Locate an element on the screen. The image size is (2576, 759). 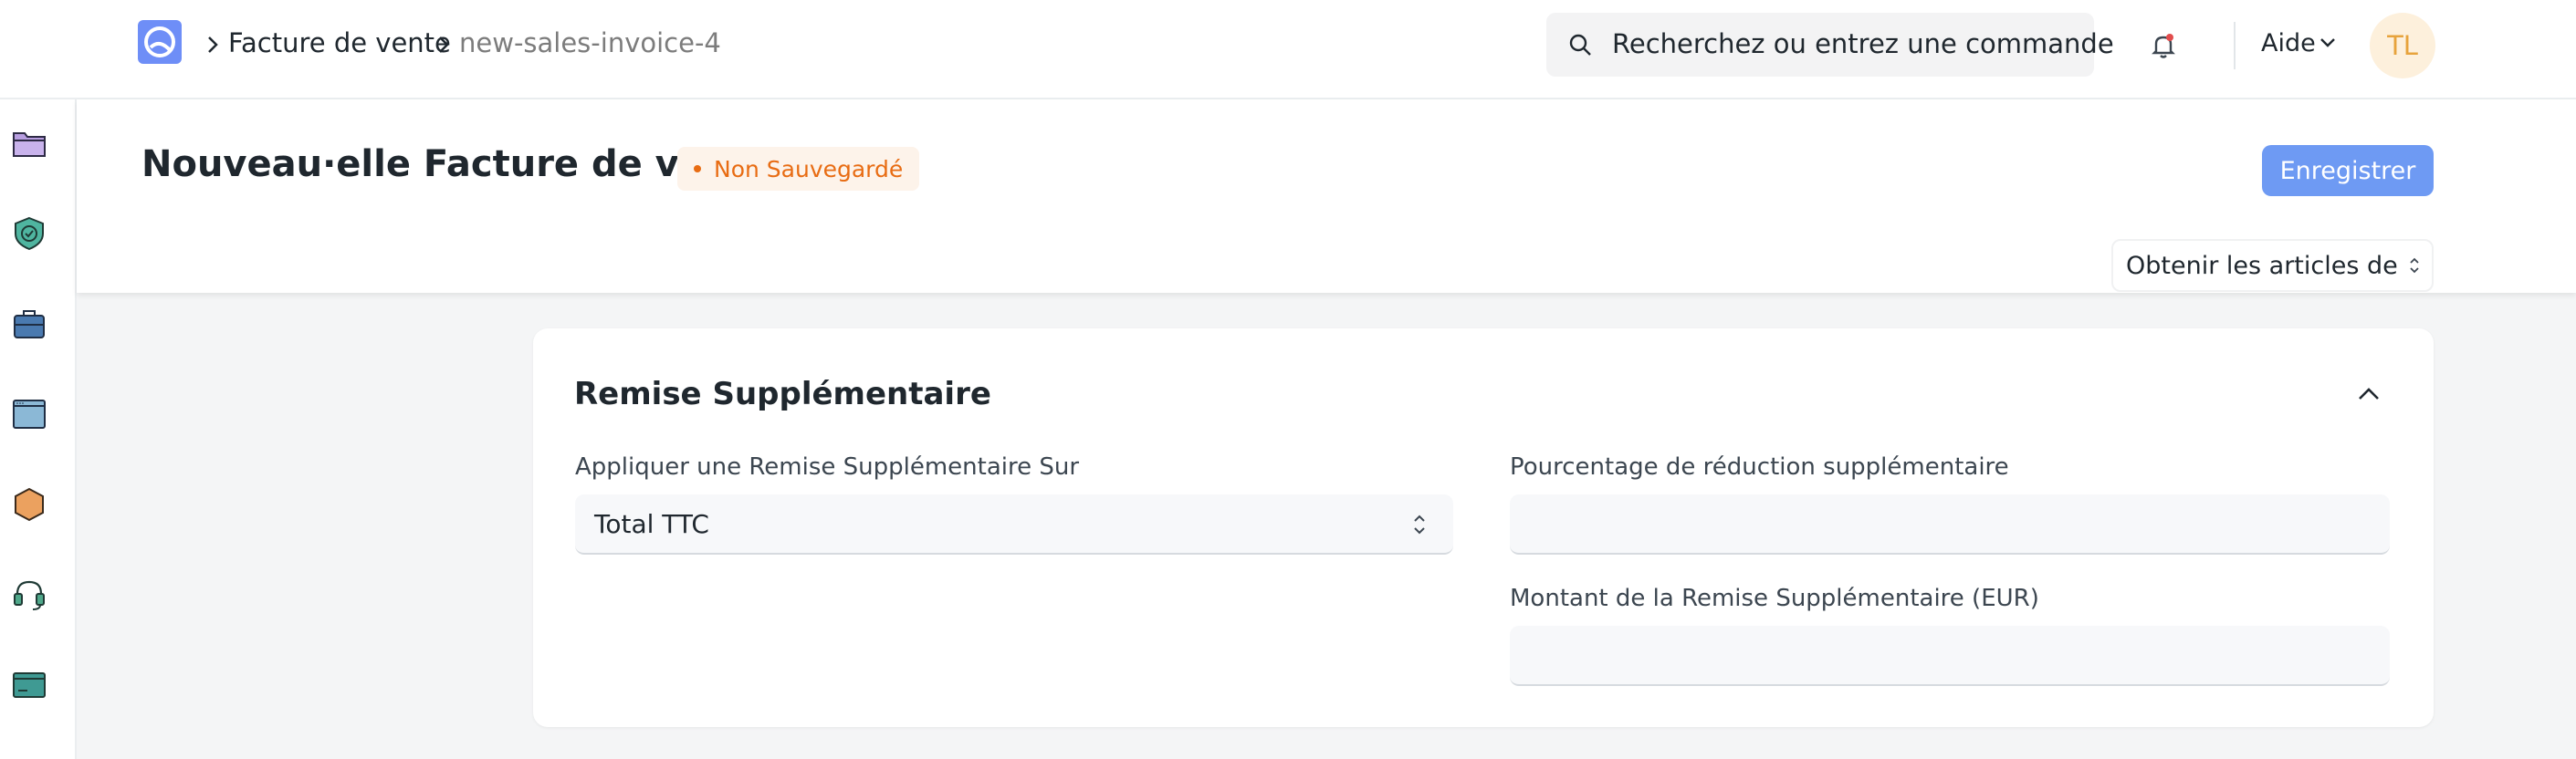
window-icon is located at coordinates (29, 414).